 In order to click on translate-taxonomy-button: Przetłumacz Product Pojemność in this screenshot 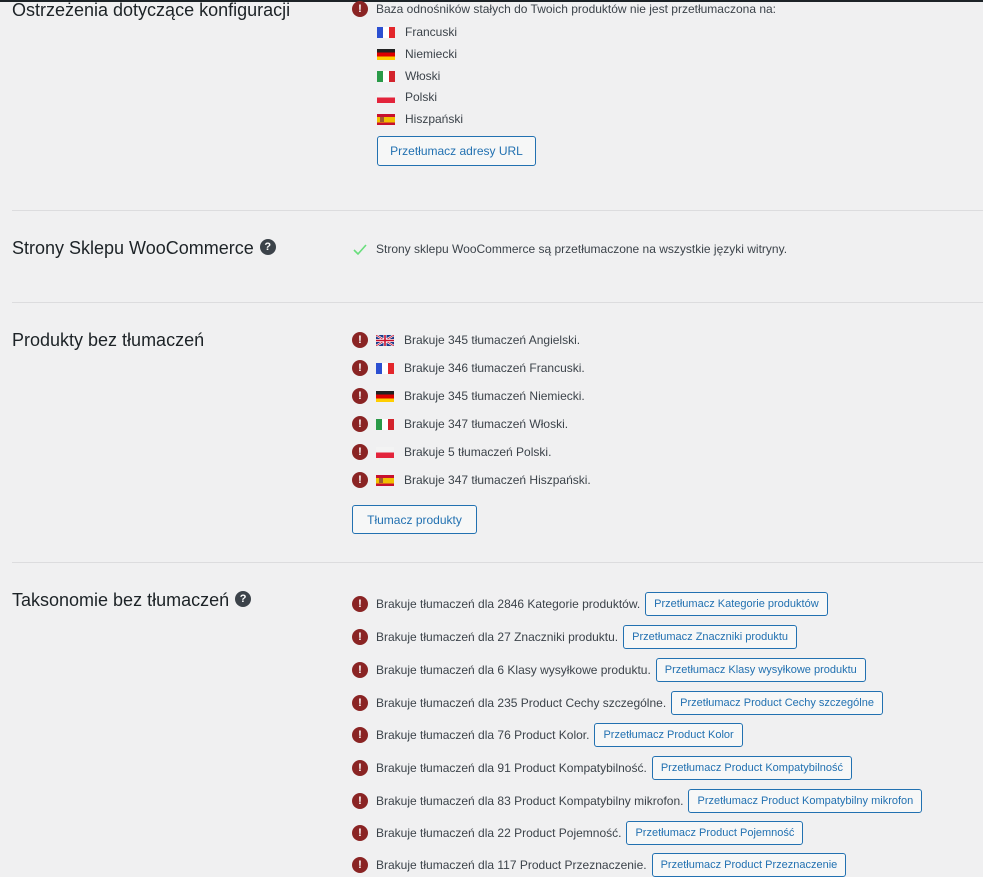, I will do `click(715, 833)`.